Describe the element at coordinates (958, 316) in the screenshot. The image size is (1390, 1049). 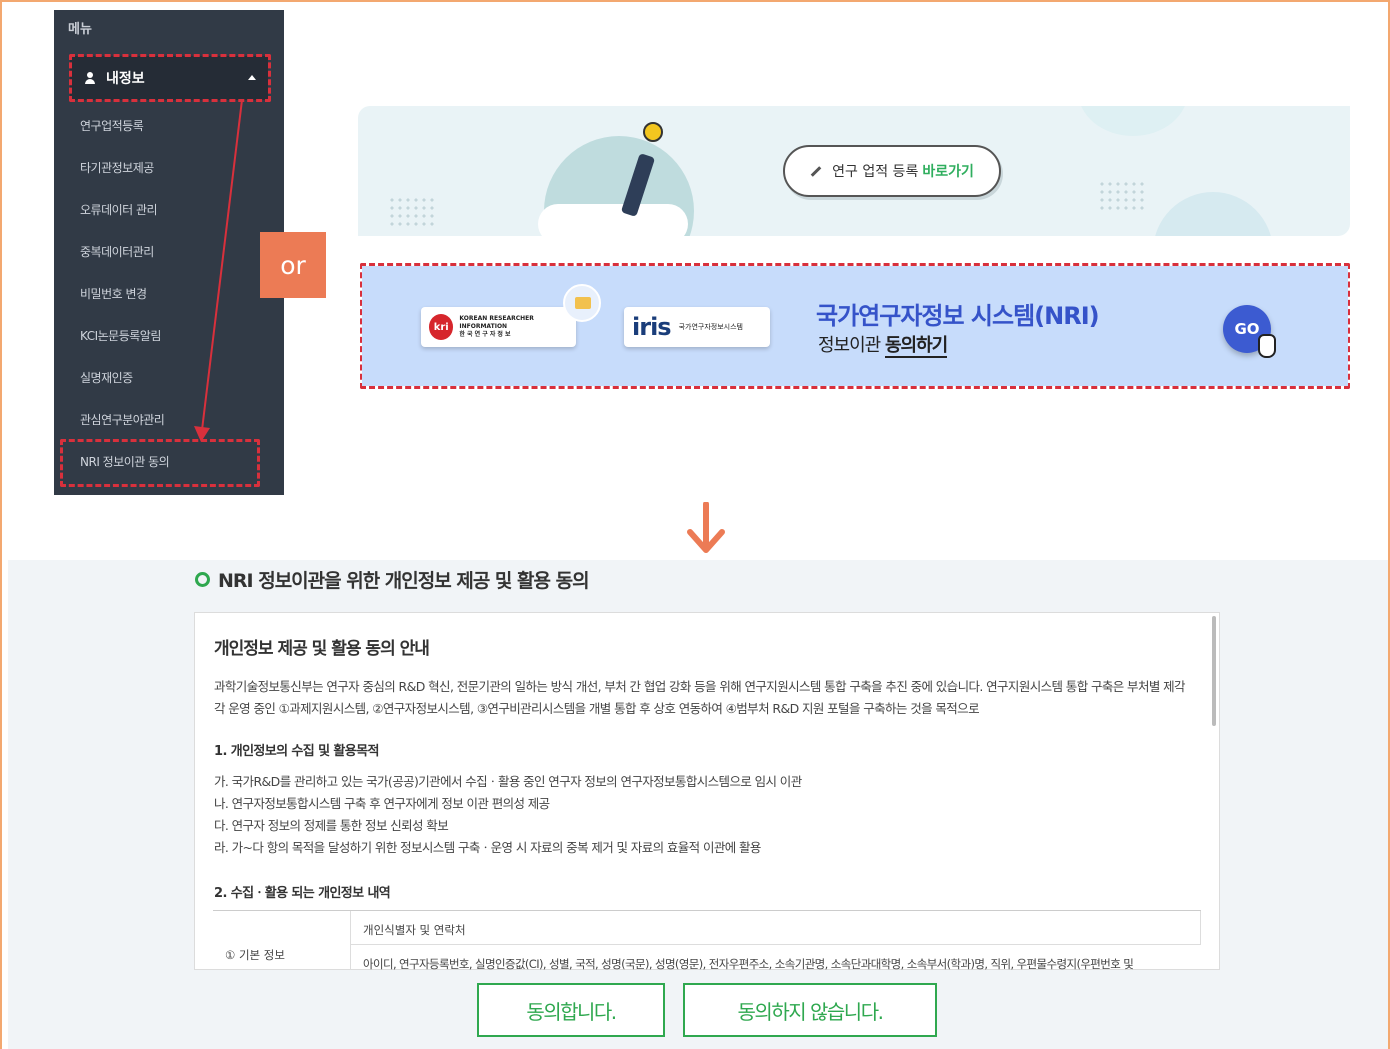
I see `nri-title: 국가연구자정보 시스템(NRI)` at that location.